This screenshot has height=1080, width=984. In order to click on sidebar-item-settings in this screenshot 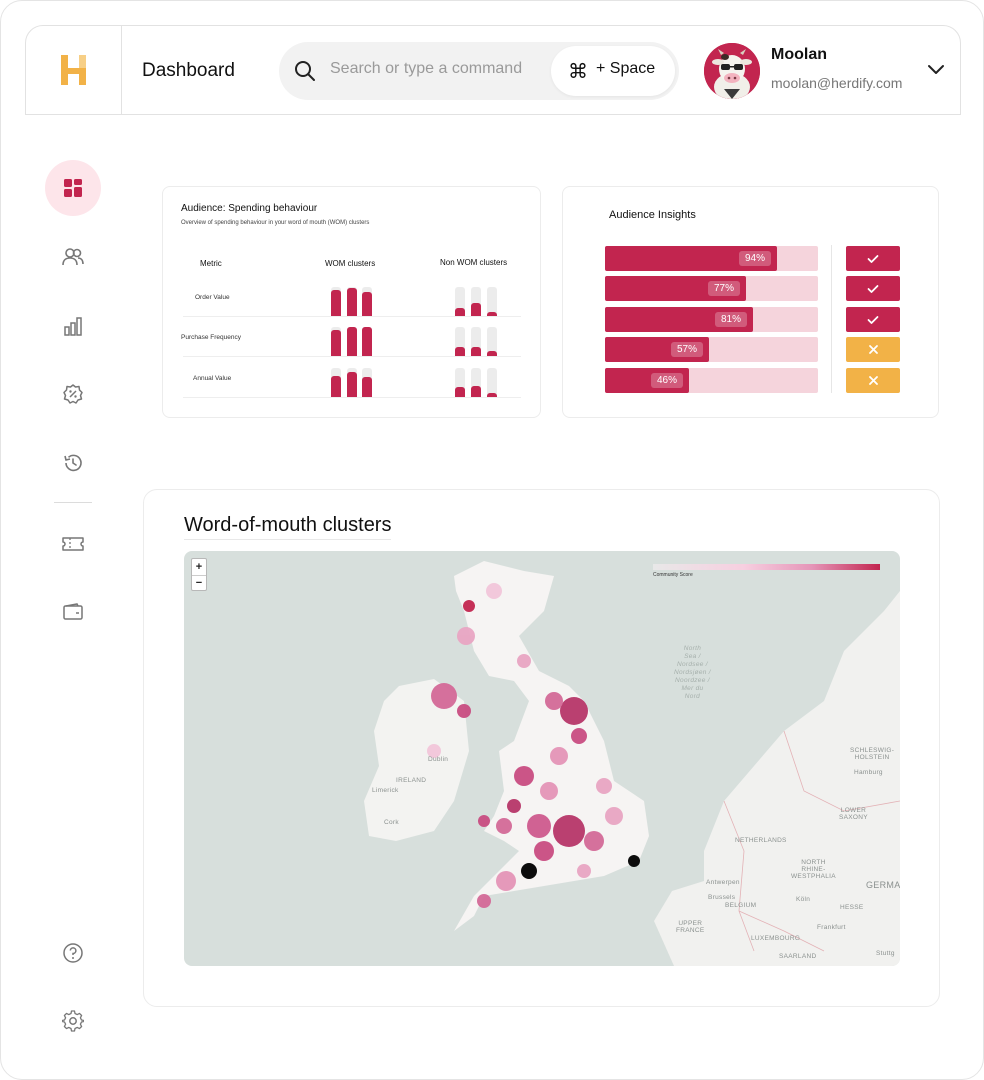, I will do `click(73, 1021)`.